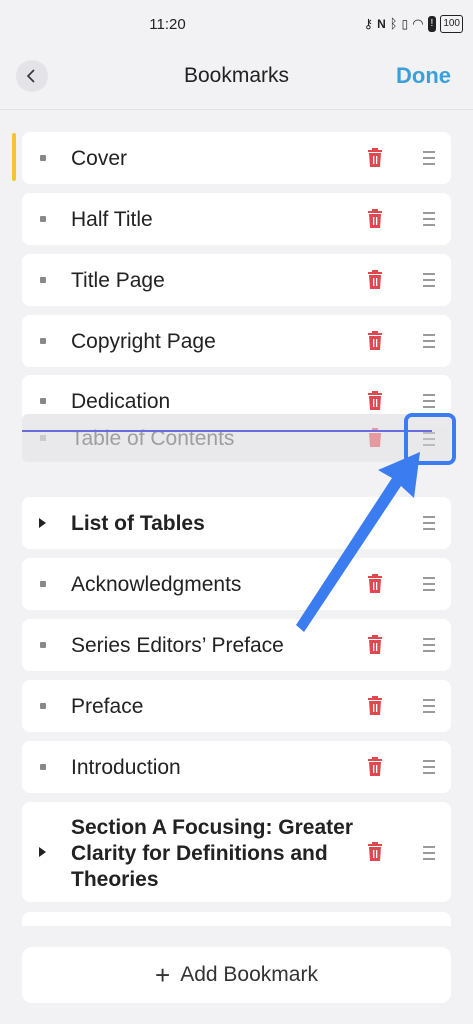 The image size is (473, 1024). Describe the element at coordinates (418, 23) in the screenshot. I see `wifi-icon: ◠` at that location.